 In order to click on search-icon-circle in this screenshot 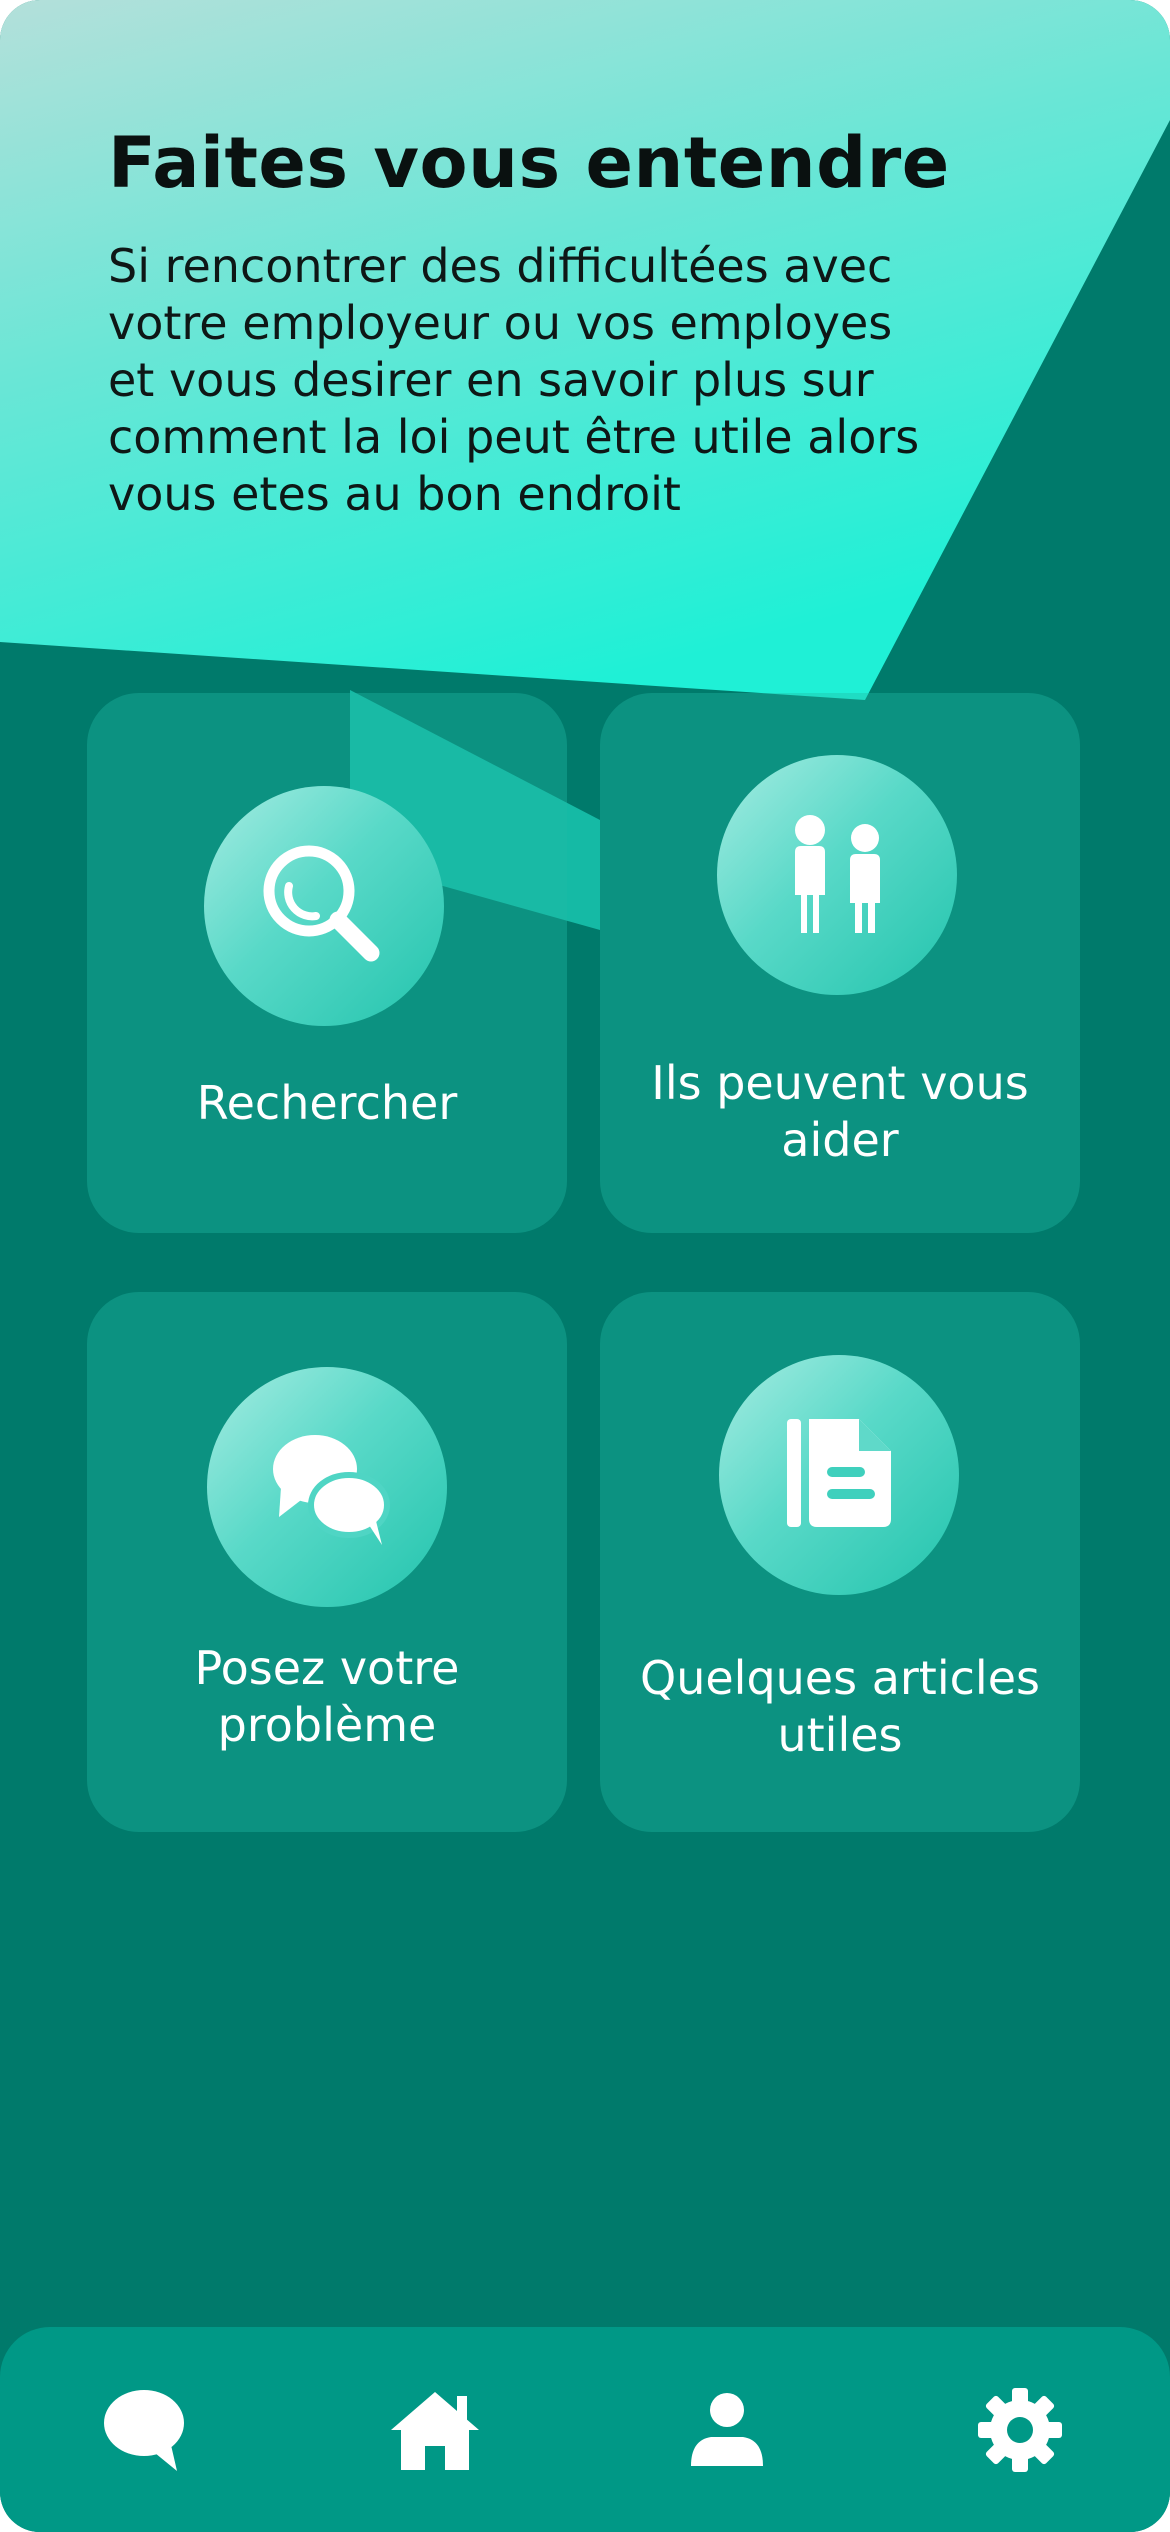, I will do `click(324, 906)`.